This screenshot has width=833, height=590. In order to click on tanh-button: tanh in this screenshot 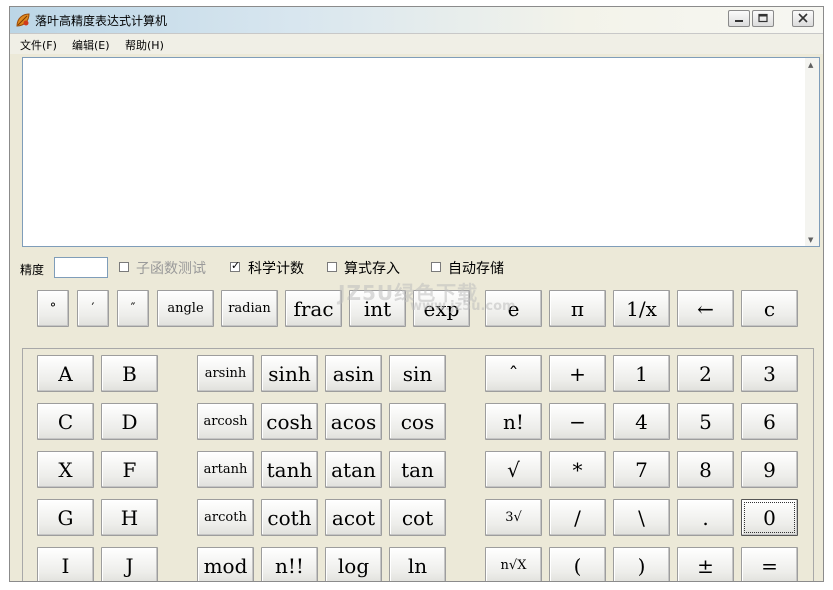, I will do `click(289, 469)`.